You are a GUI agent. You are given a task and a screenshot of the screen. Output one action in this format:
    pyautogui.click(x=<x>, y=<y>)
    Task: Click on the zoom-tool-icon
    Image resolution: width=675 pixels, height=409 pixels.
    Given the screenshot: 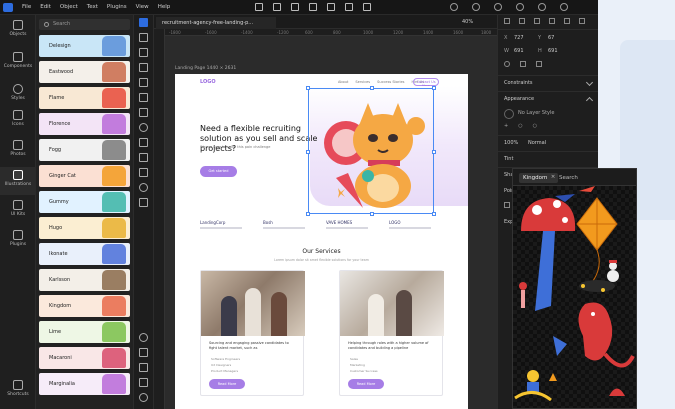 What is the action you would take?
    pyautogui.click(x=143, y=397)
    